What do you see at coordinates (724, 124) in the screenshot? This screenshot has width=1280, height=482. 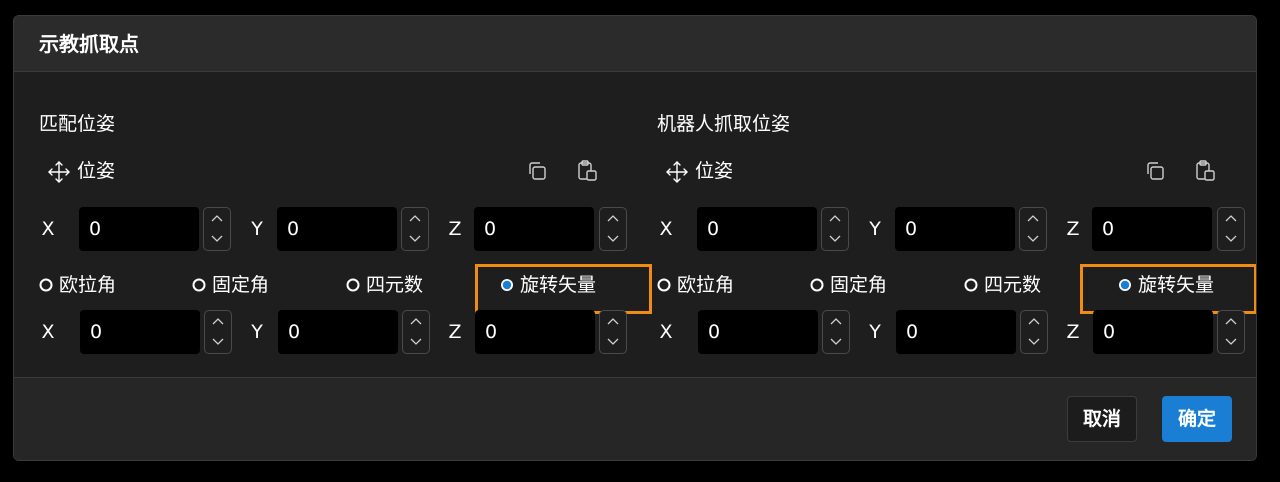 I see `section-title: 机器人抓取位姿` at bounding box center [724, 124].